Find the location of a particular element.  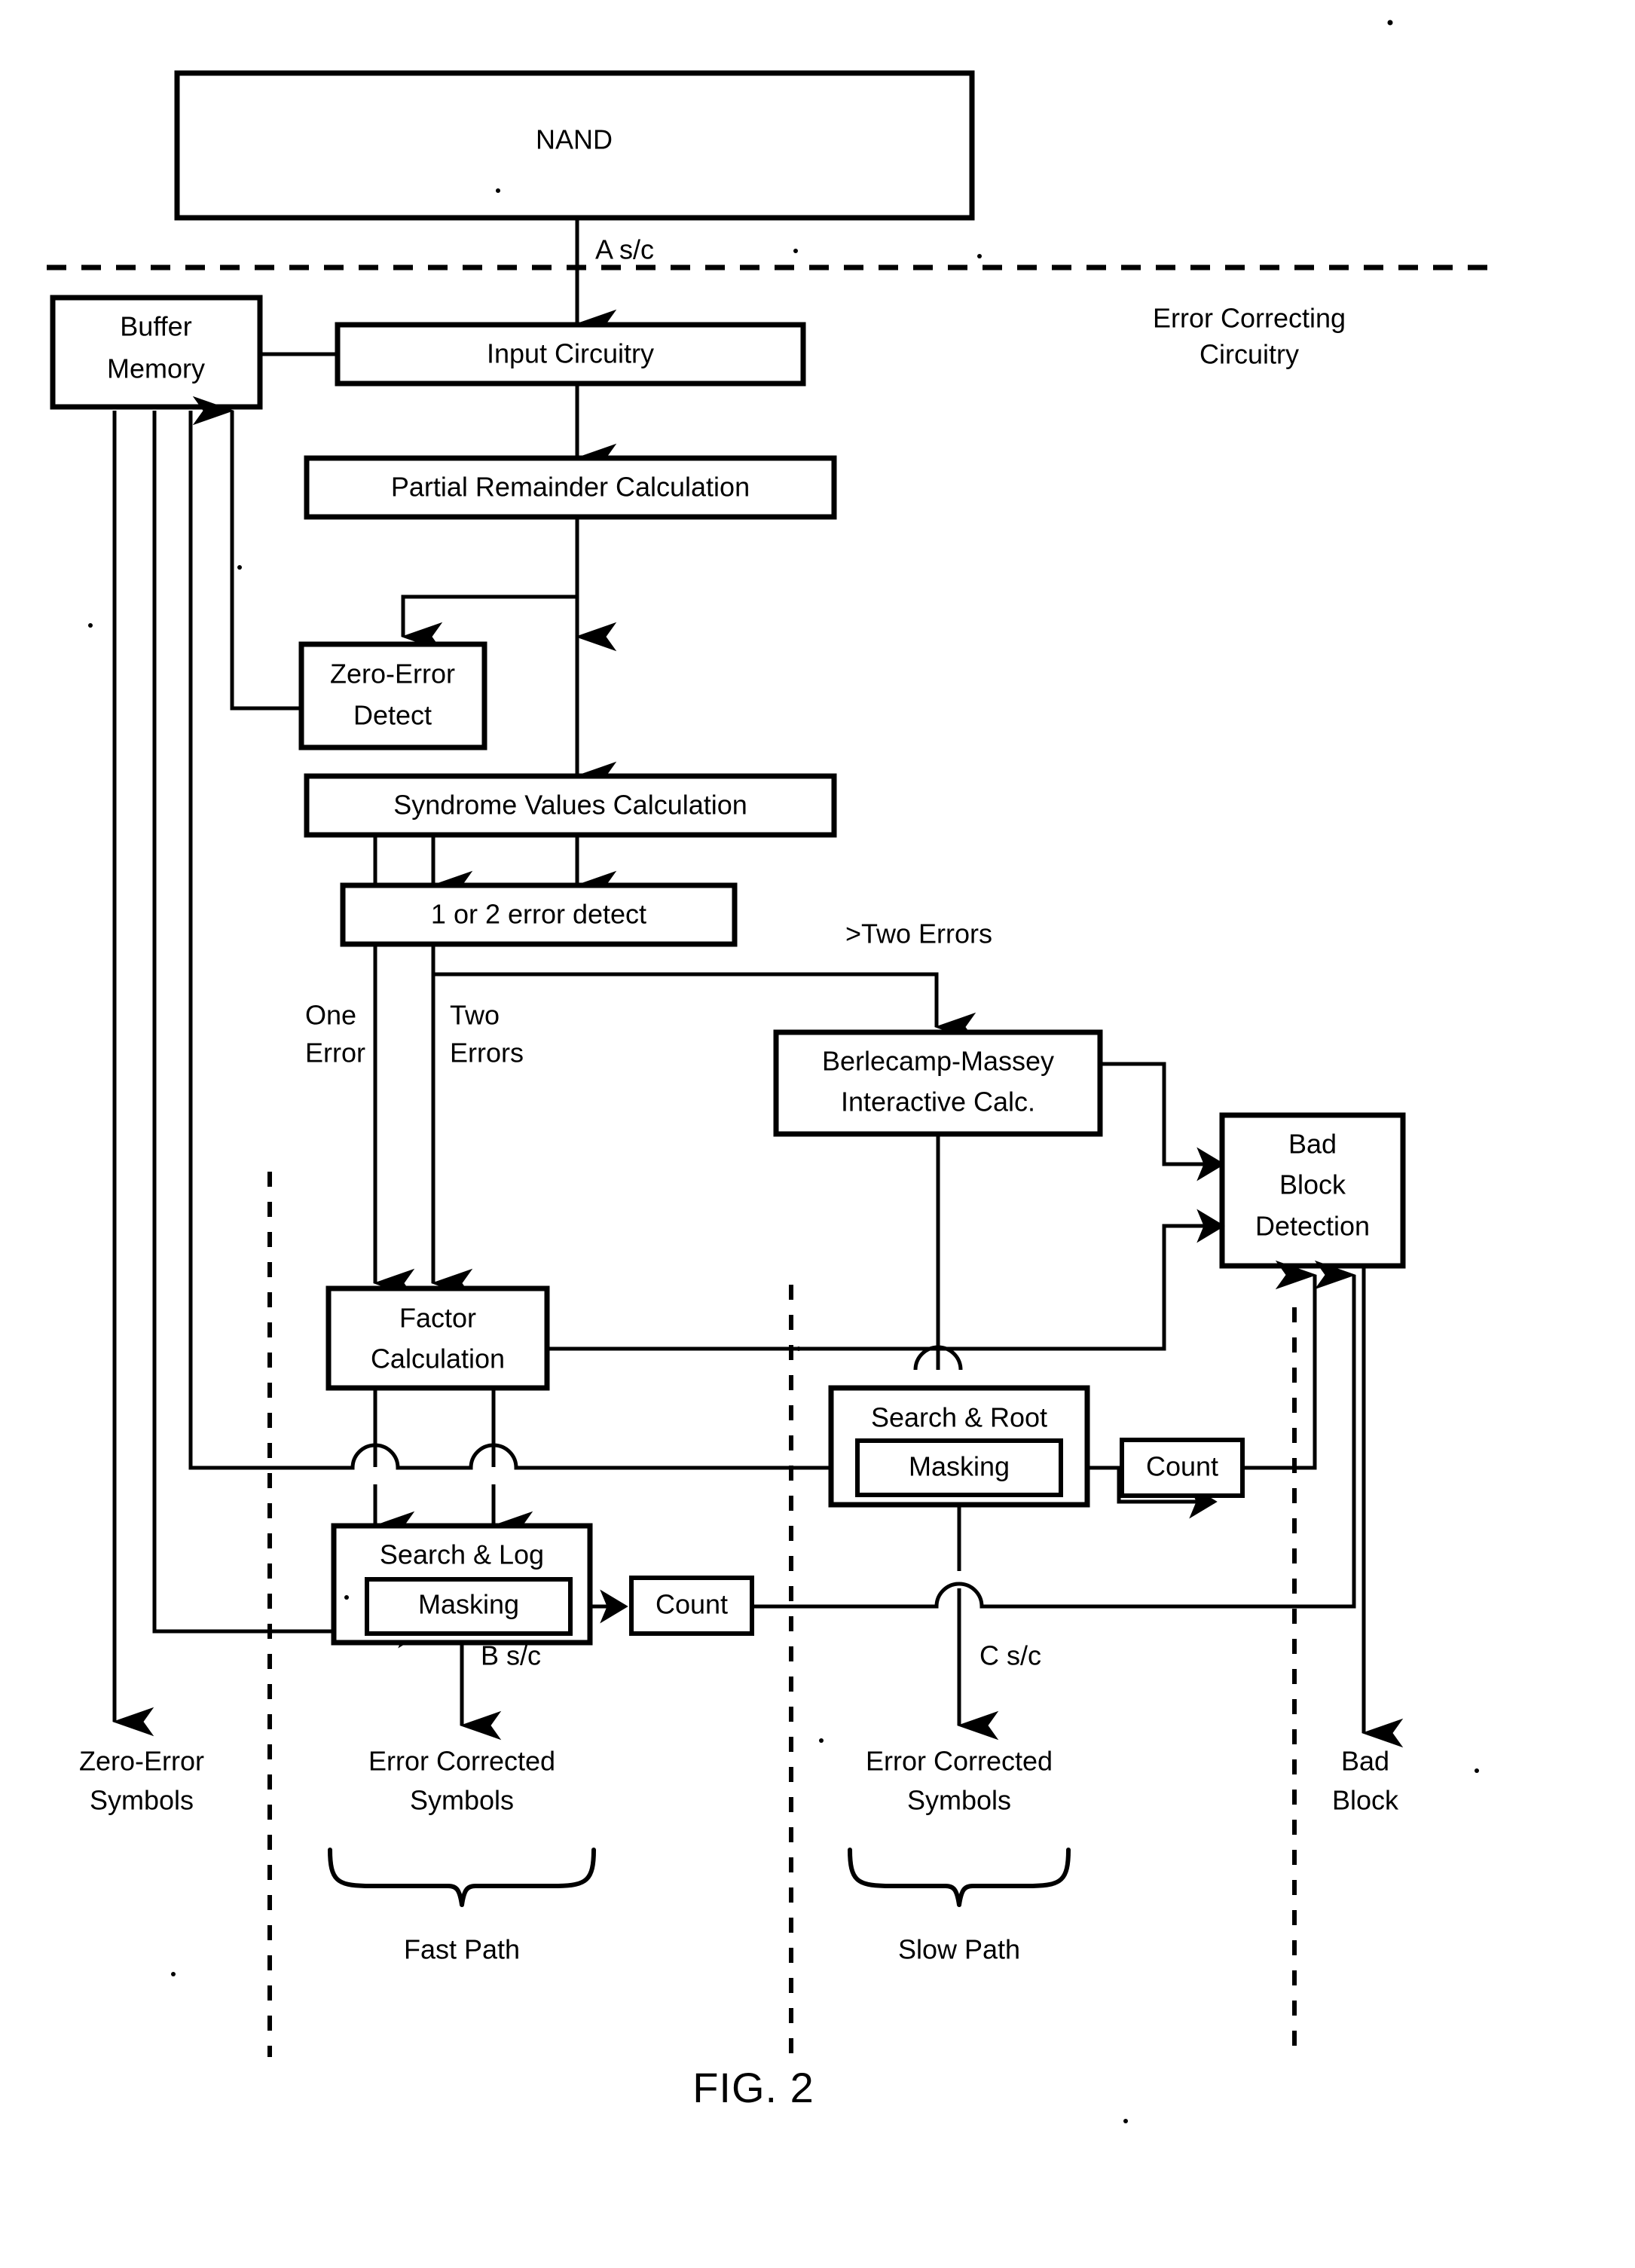

block-count-fast: Count is located at coordinates (691, 1606).